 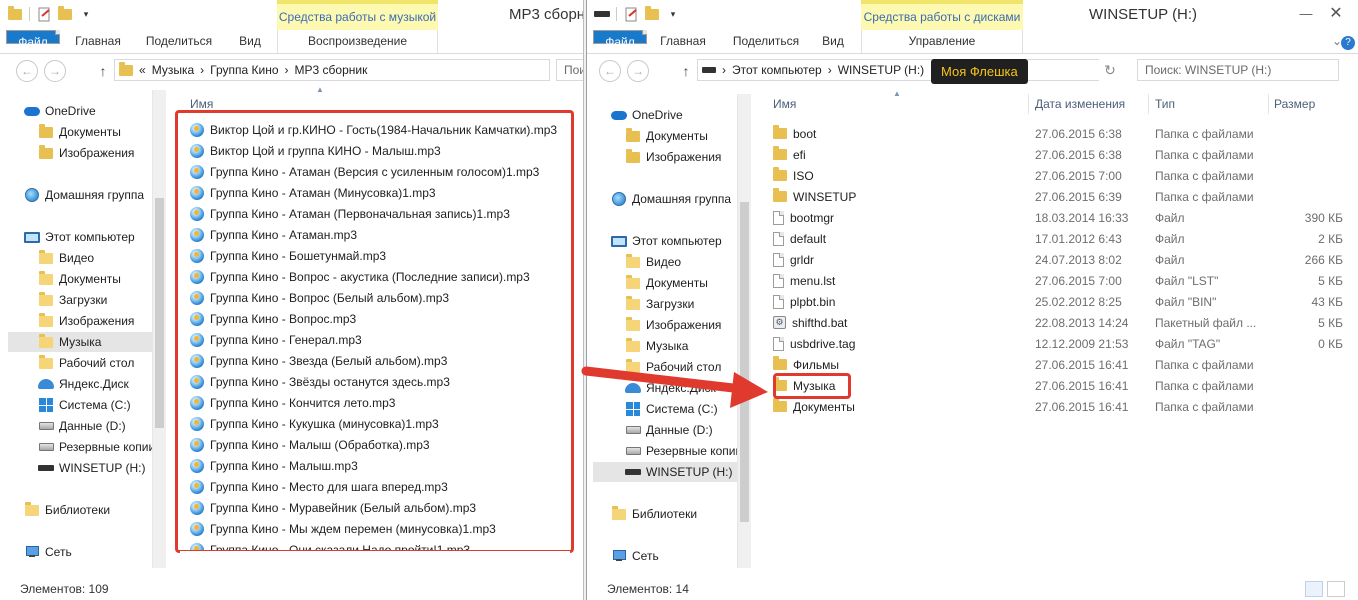 I want to click on annotation-arrow, so click(x=674, y=387).